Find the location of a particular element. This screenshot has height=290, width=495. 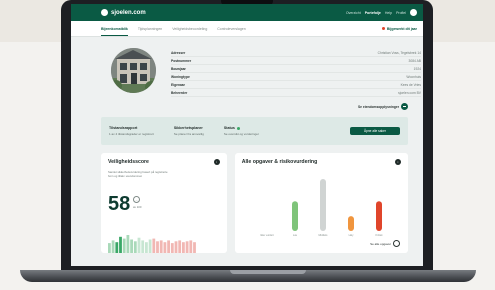

status-sub: Se oversikt og vurderinger is located at coordinates (241, 134).